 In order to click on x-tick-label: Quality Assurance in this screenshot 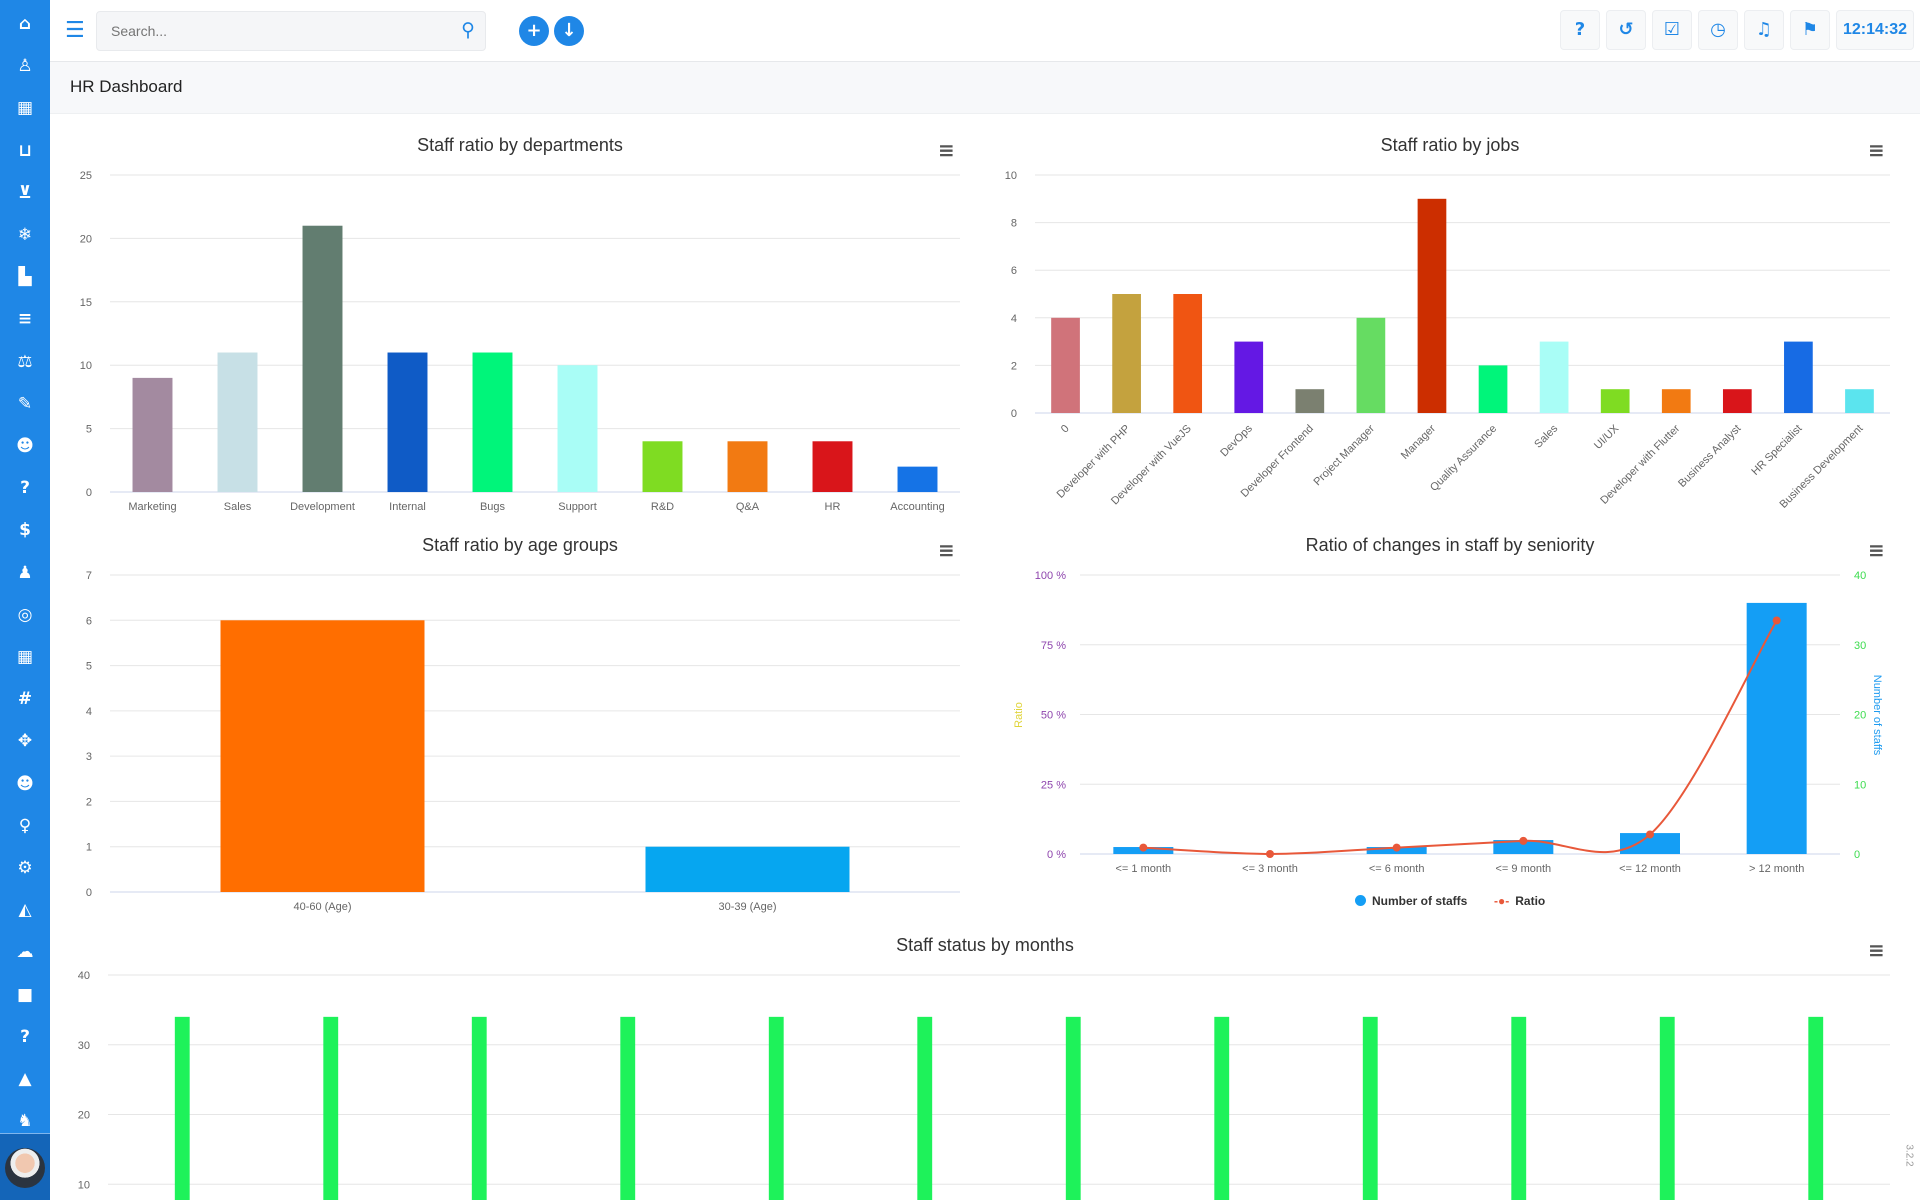, I will do `click(1463, 458)`.